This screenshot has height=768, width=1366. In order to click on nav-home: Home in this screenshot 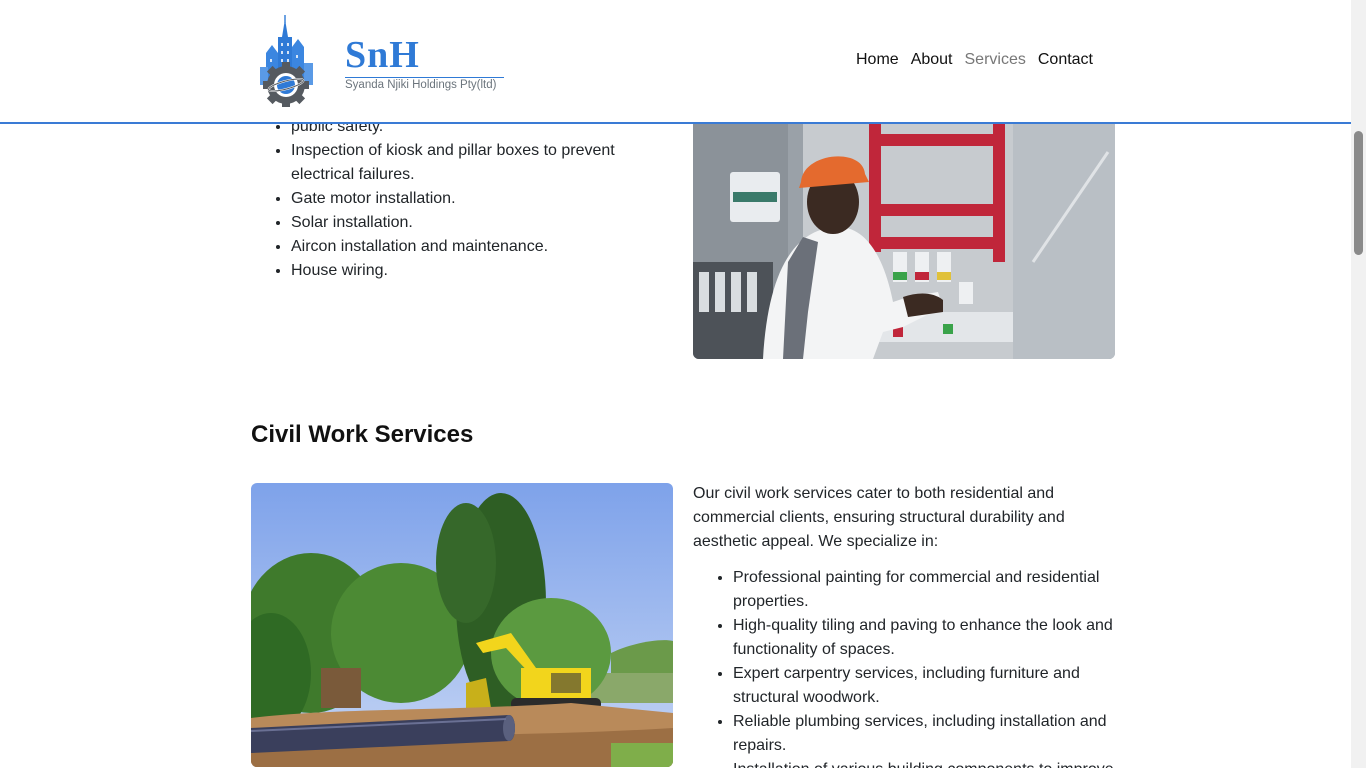, I will do `click(877, 60)`.